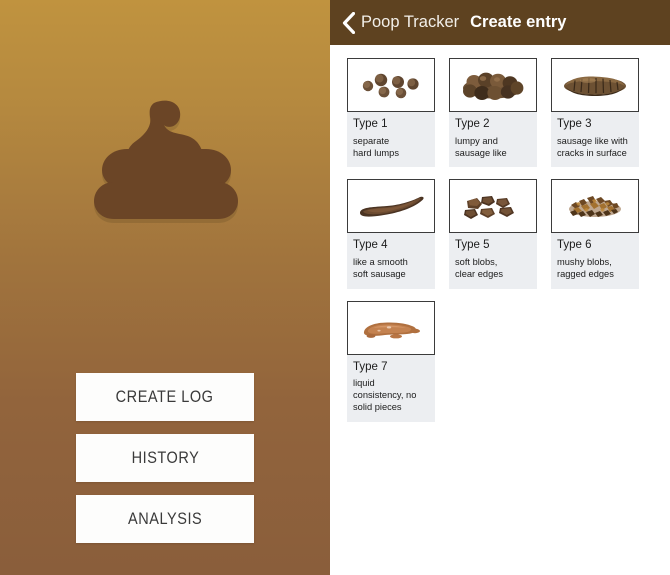 The width and height of the screenshot is (670, 575). What do you see at coordinates (472, 124) in the screenshot?
I see `stool-type-label: Type 2` at bounding box center [472, 124].